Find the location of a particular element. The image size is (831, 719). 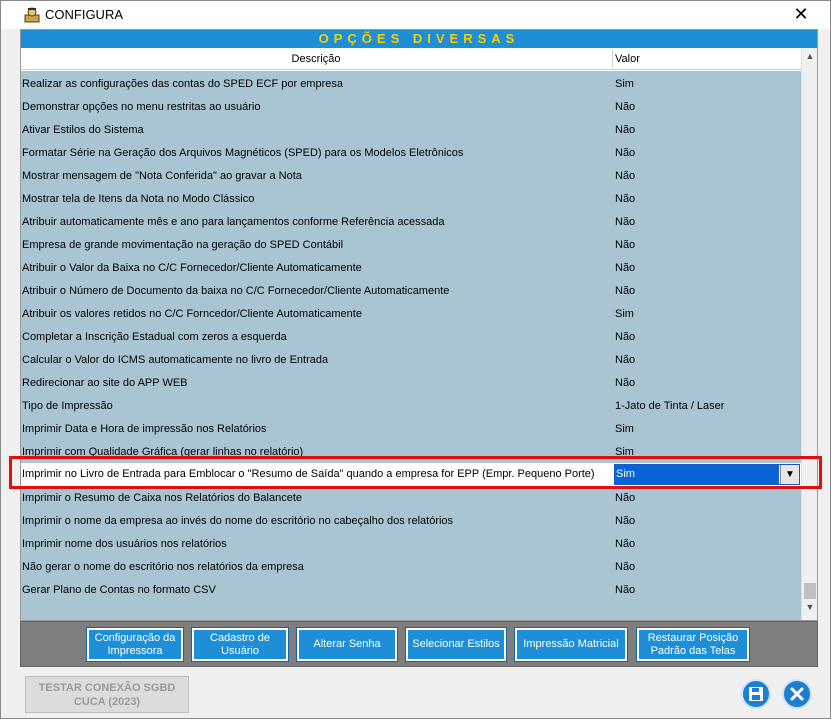

column-header-value: Valor is located at coordinates (627, 59).